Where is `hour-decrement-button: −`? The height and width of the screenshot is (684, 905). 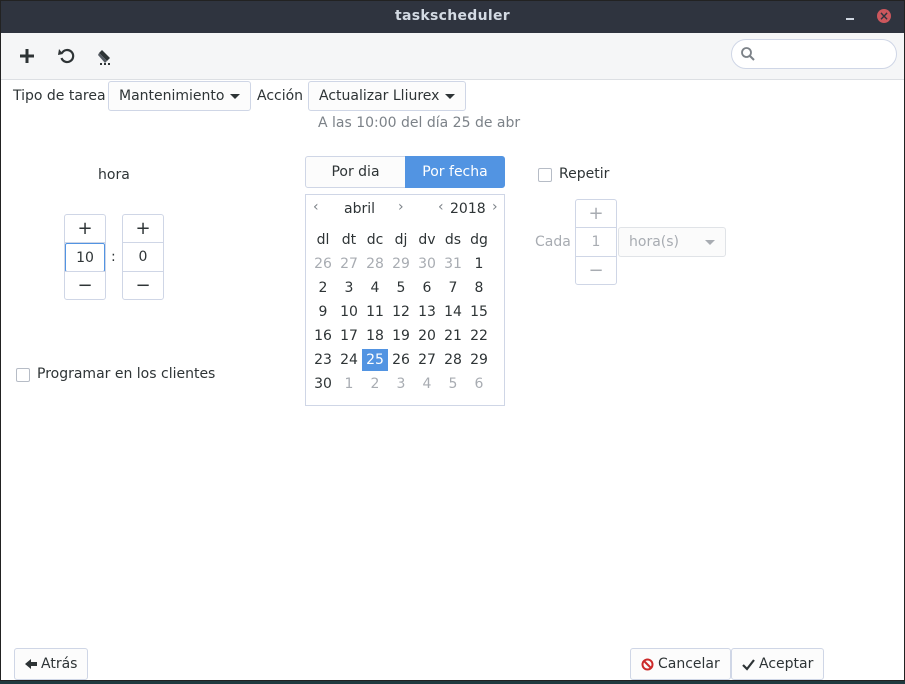 hour-decrement-button: − is located at coordinates (85, 285).